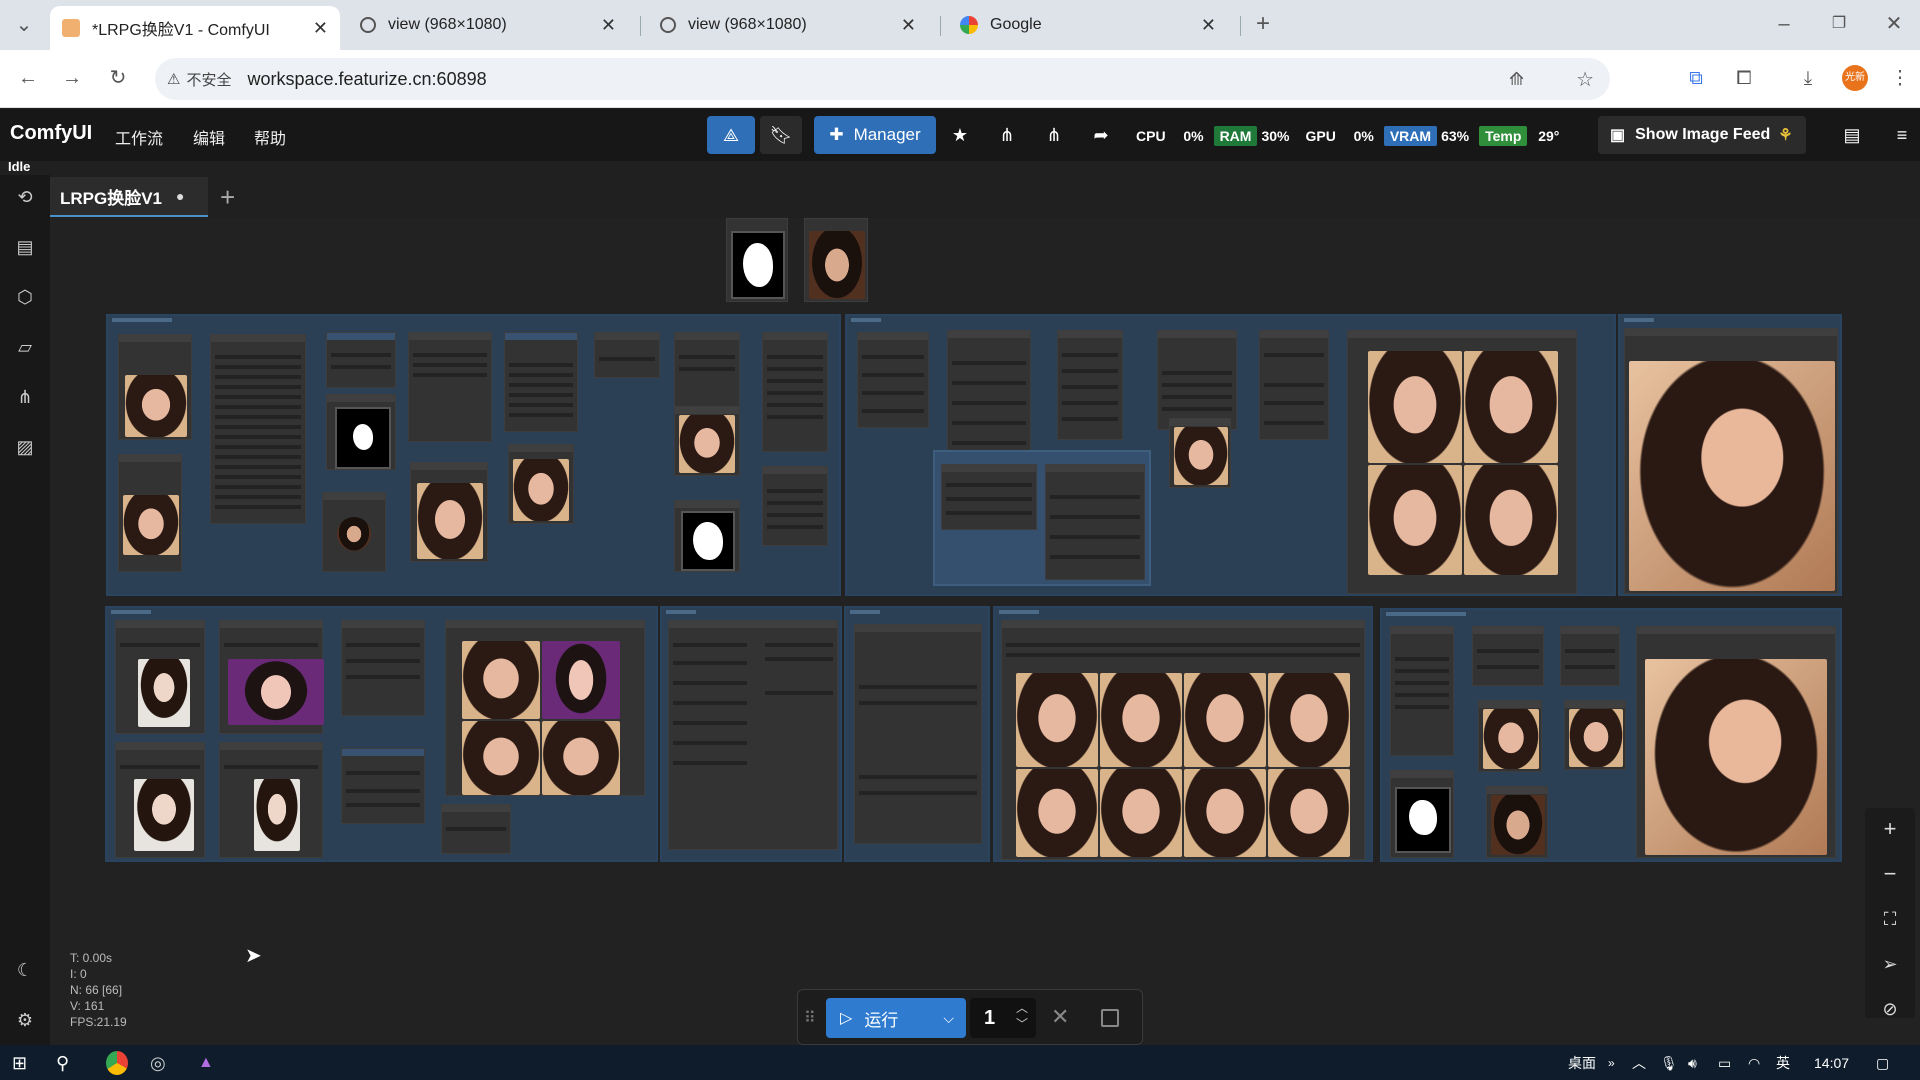  What do you see at coordinates (836, 260) in the screenshot?
I see `preview-face-node` at bounding box center [836, 260].